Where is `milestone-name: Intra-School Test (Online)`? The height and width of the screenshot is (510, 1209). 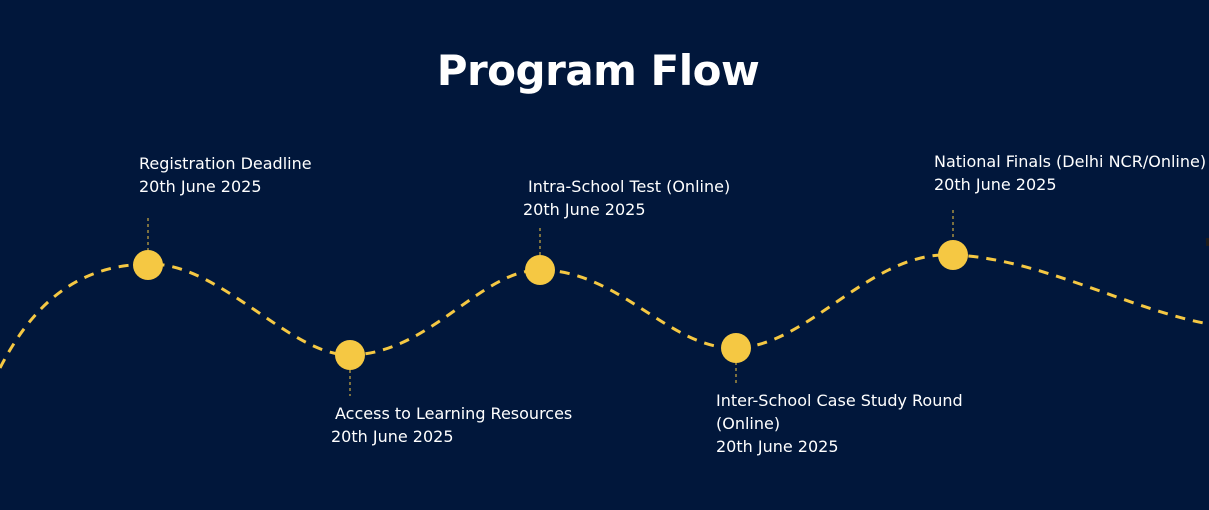 milestone-name: Intra-School Test (Online) is located at coordinates (629, 186).